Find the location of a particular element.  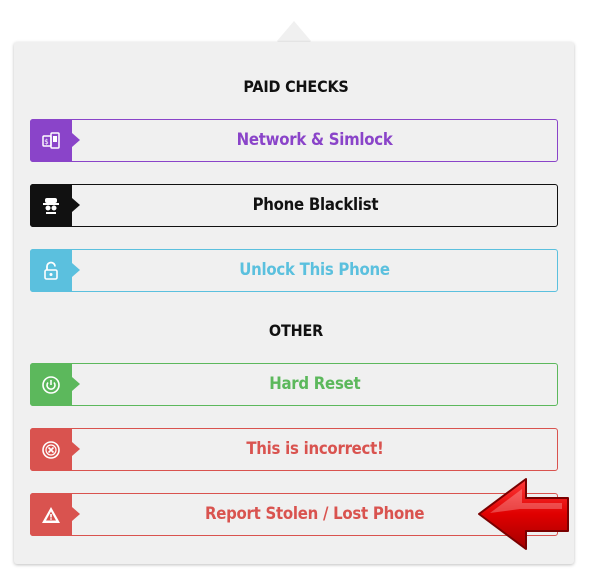

phone-blacklist-label: Phone Blacklist is located at coordinates (315, 205).